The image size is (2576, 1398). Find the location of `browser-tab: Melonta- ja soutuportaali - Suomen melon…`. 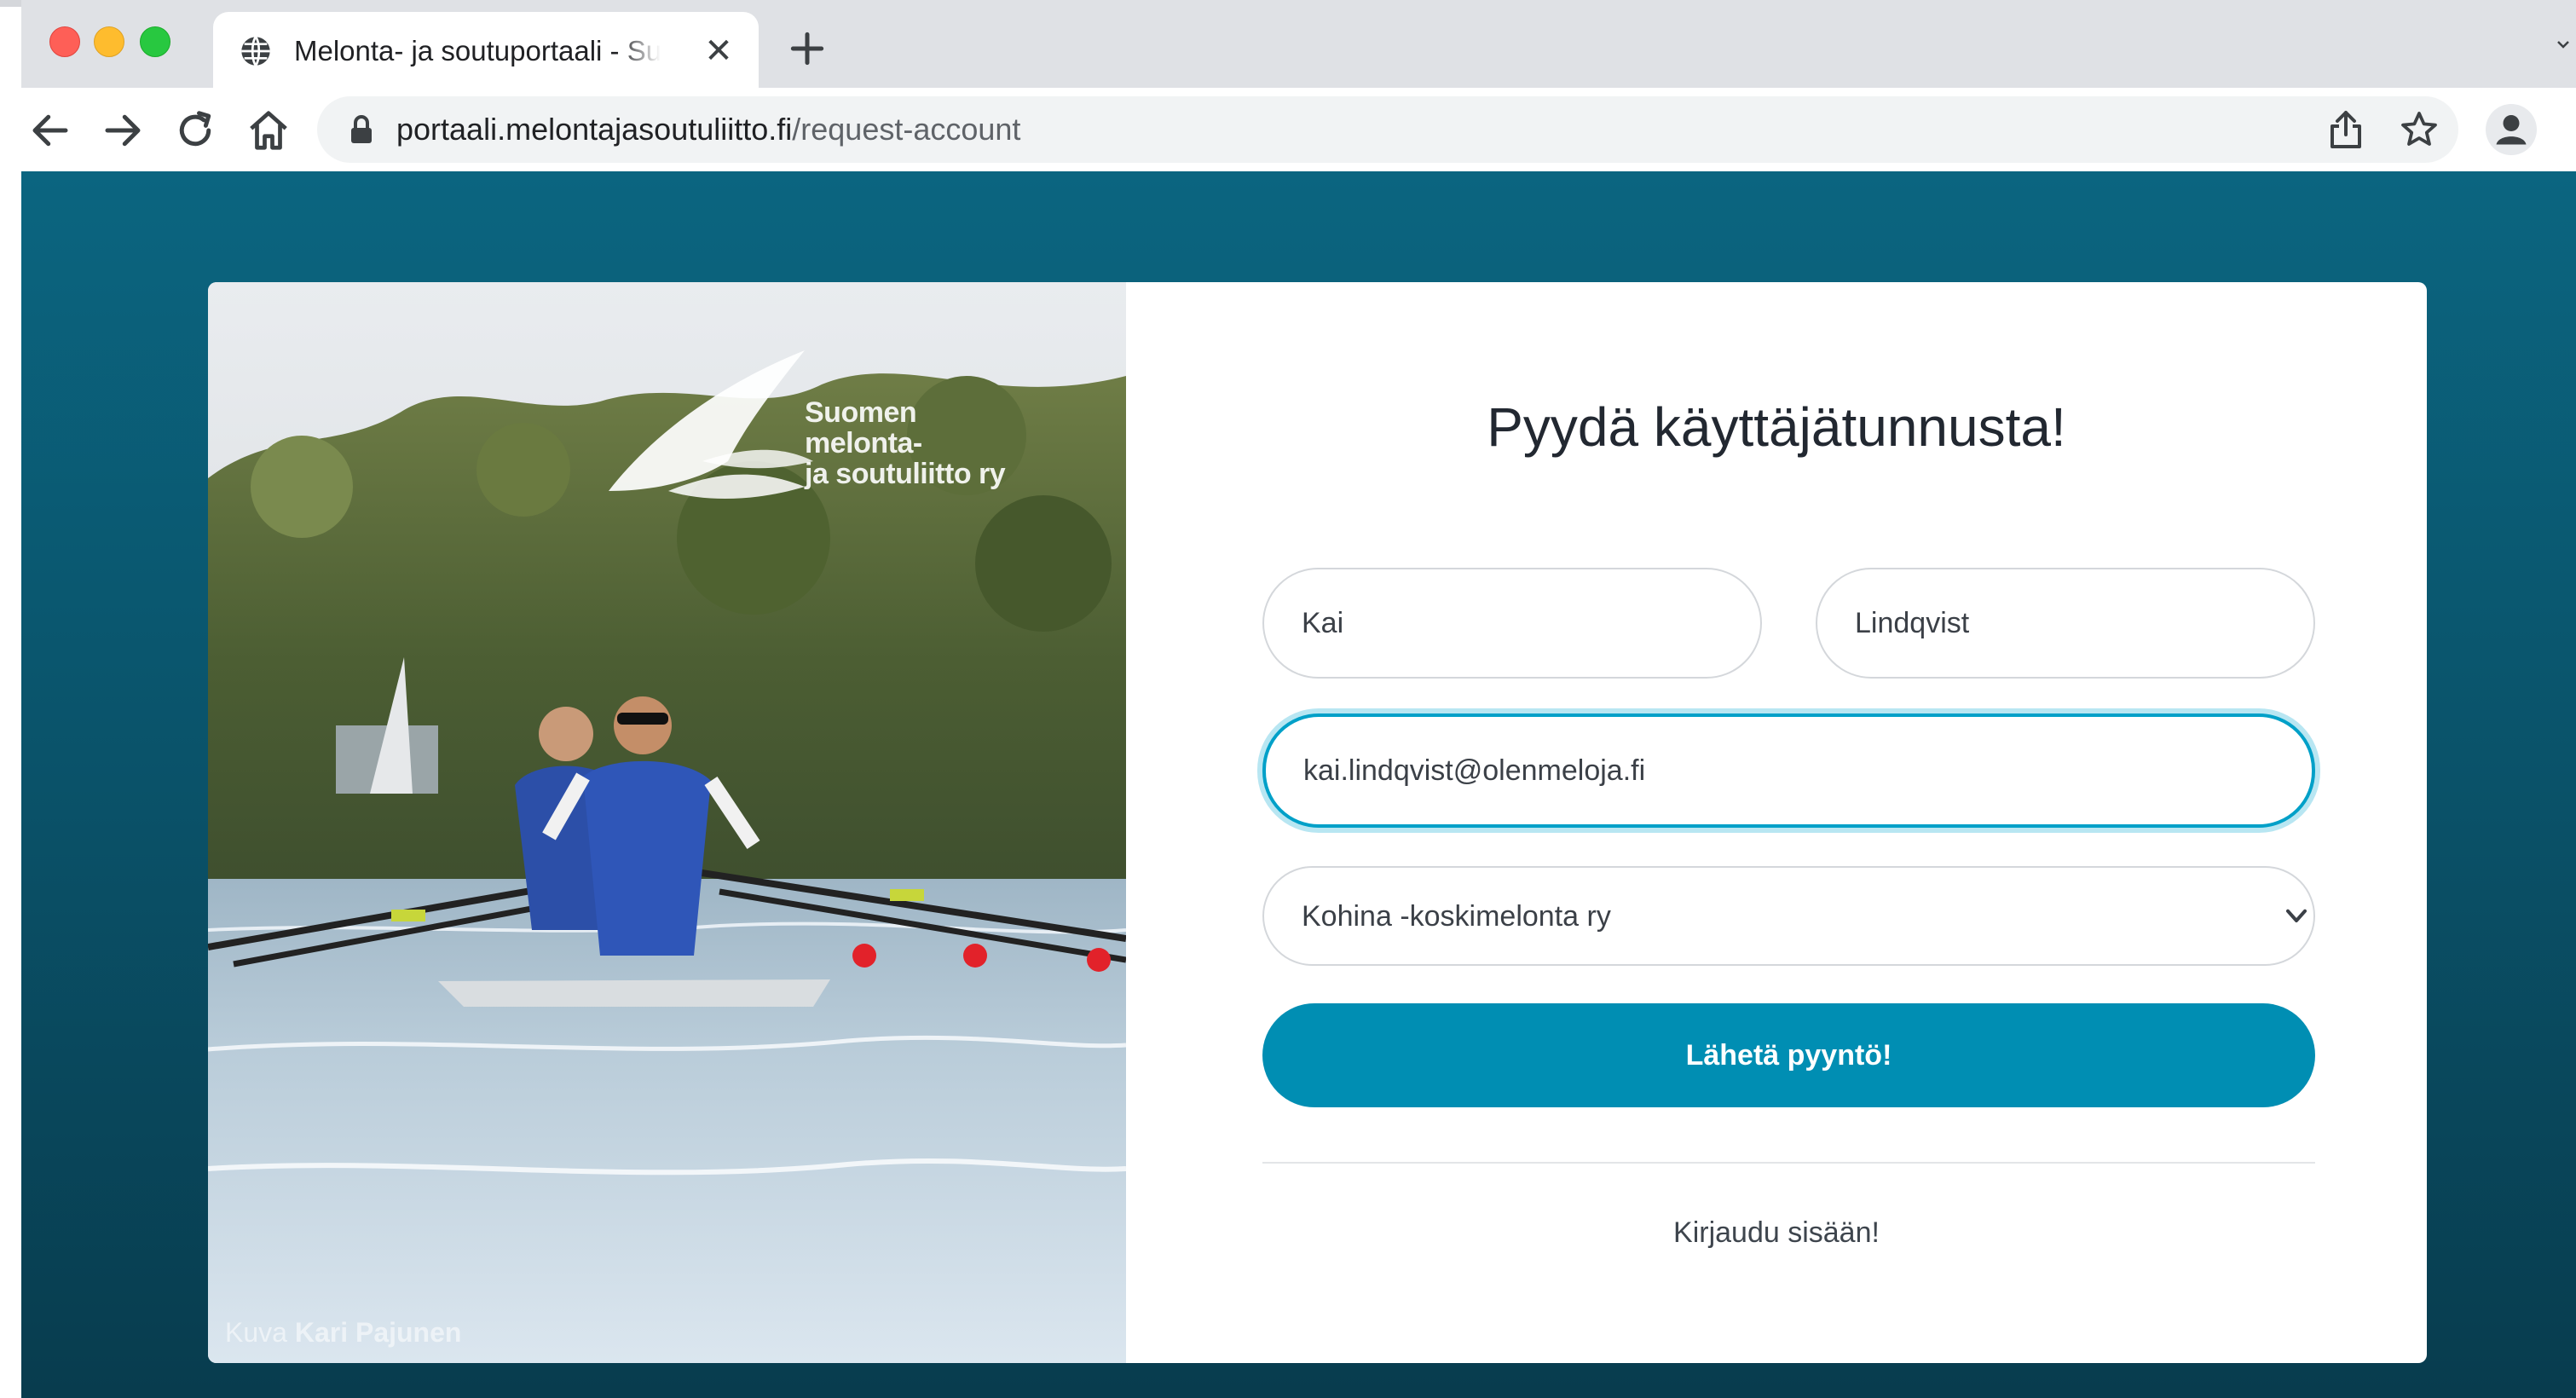

browser-tab: Melonta- ja soutuportaali - Suomen melon… is located at coordinates (486, 50).